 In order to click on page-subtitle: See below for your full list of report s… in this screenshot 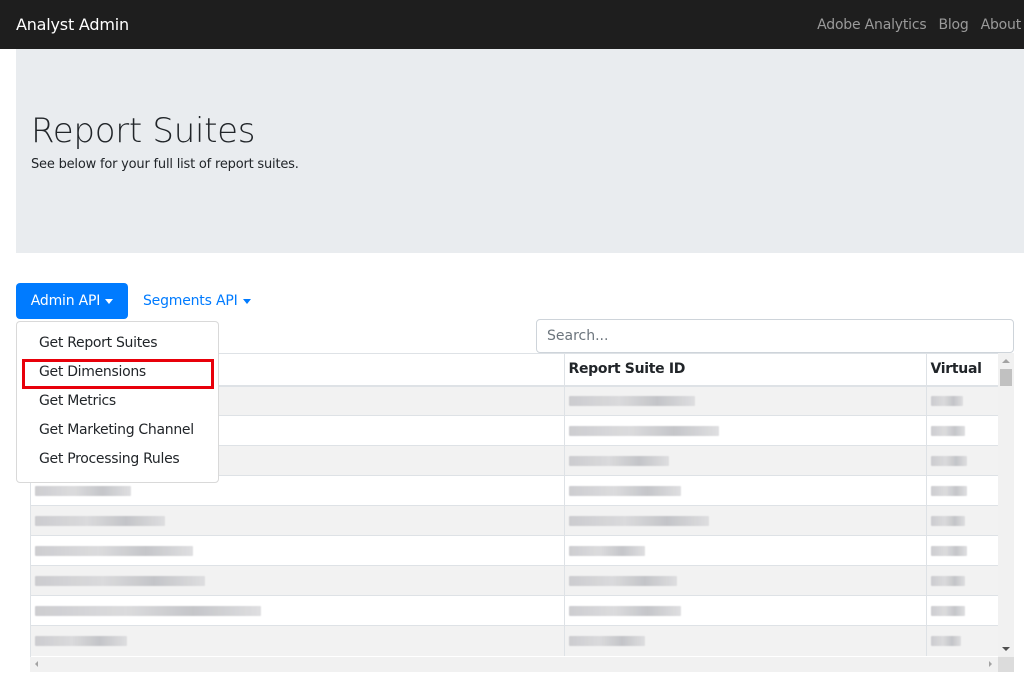, I will do `click(165, 164)`.